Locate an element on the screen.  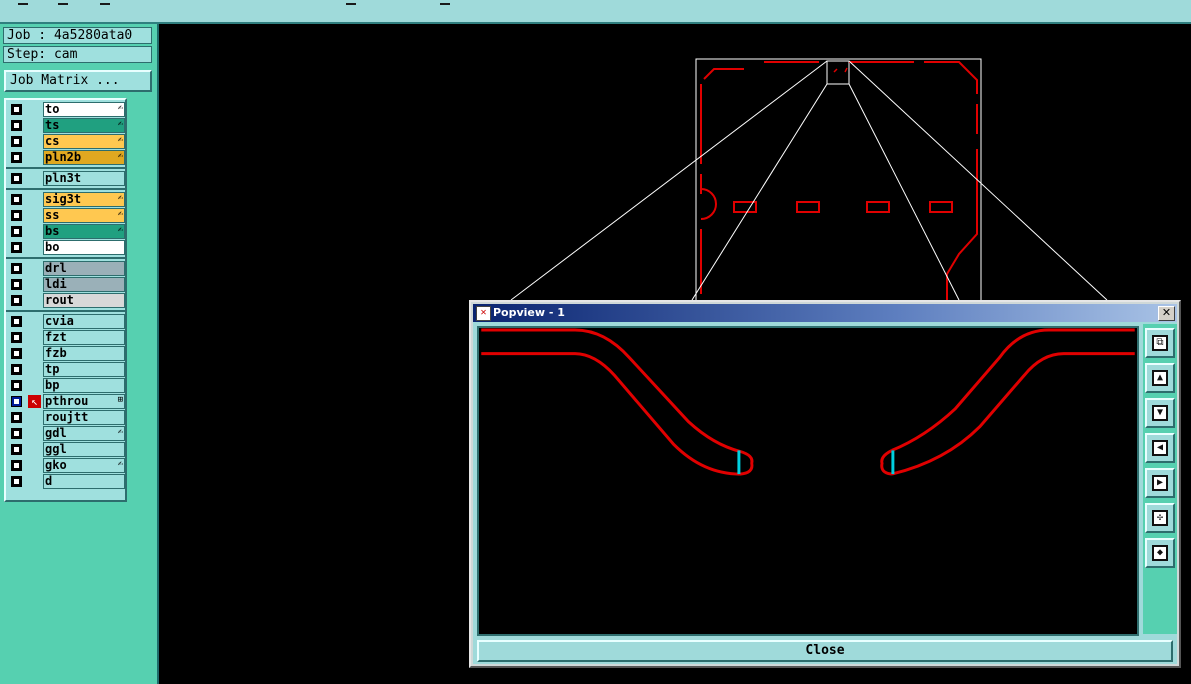
popview-toolbar: ⧉ ▲ ▼ ◀ ▶ ✣ ◆ is located at coordinates (1160, 479).